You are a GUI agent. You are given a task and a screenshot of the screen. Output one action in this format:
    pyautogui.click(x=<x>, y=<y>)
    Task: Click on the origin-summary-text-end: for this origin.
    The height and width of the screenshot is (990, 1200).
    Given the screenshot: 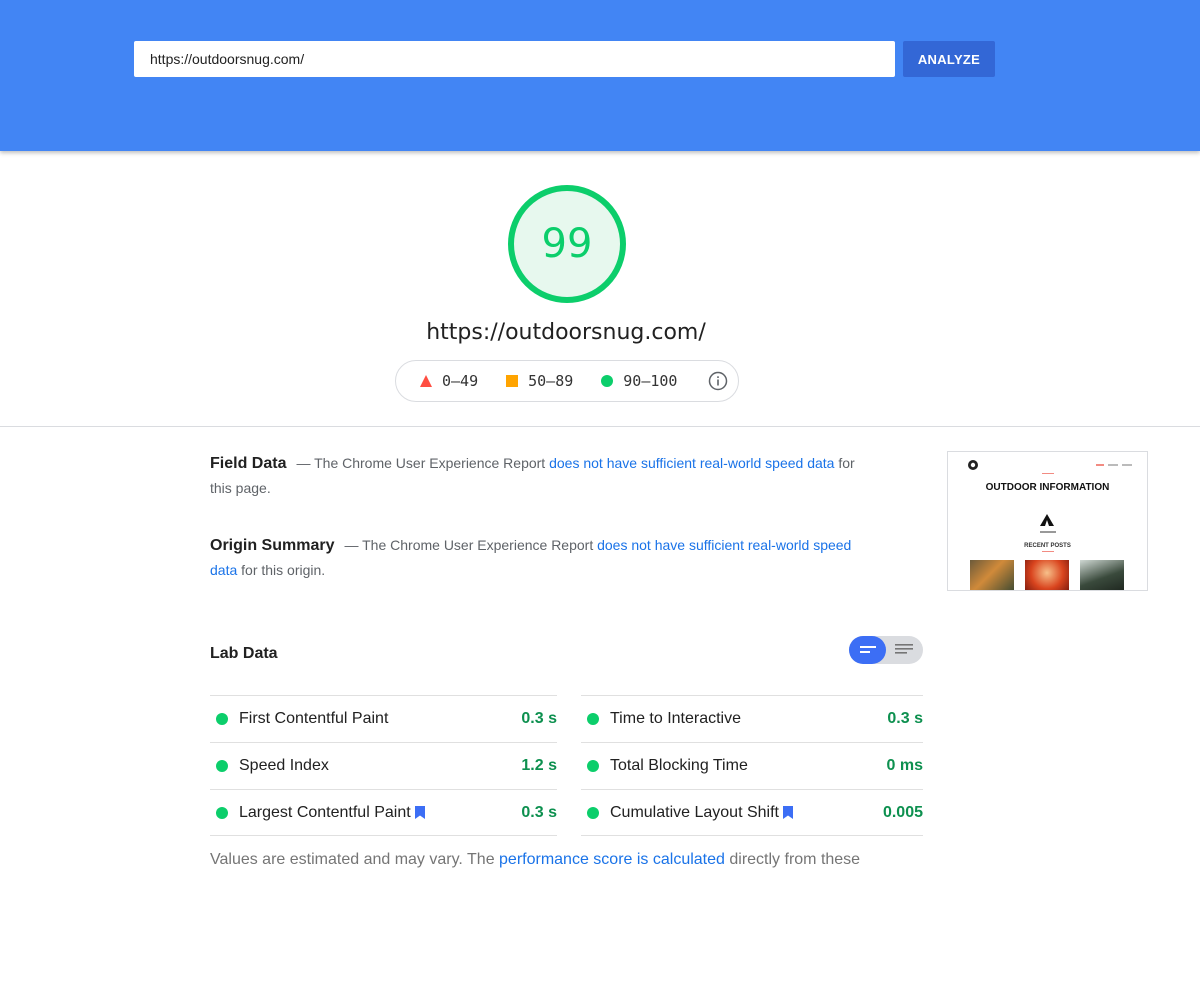 What is the action you would take?
    pyautogui.click(x=281, y=570)
    